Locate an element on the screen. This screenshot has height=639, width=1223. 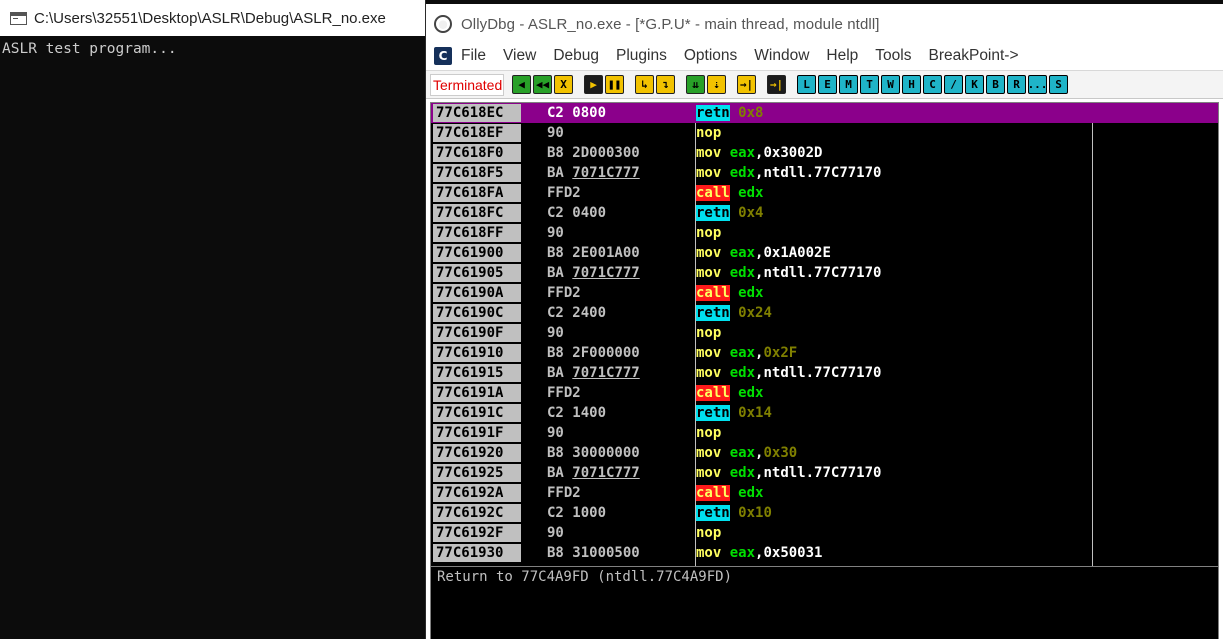
disasm-row: 77C6192F 90 nop is located at coordinates (824, 533).